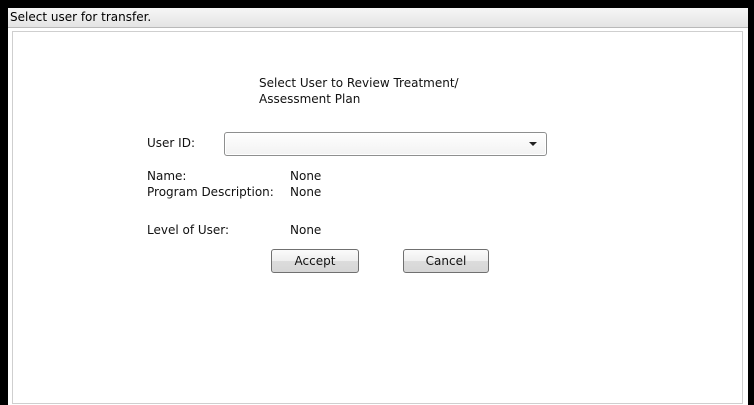  I want to click on chevron-down-icon, so click(533, 144).